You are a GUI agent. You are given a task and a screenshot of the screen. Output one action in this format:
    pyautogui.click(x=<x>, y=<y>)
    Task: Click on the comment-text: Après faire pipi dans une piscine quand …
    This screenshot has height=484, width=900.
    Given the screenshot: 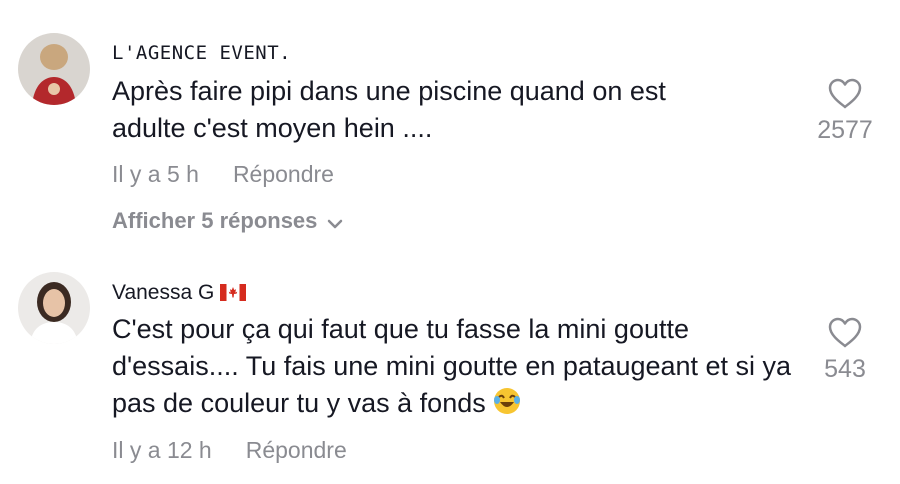 What is the action you would take?
    pyautogui.click(x=389, y=109)
    